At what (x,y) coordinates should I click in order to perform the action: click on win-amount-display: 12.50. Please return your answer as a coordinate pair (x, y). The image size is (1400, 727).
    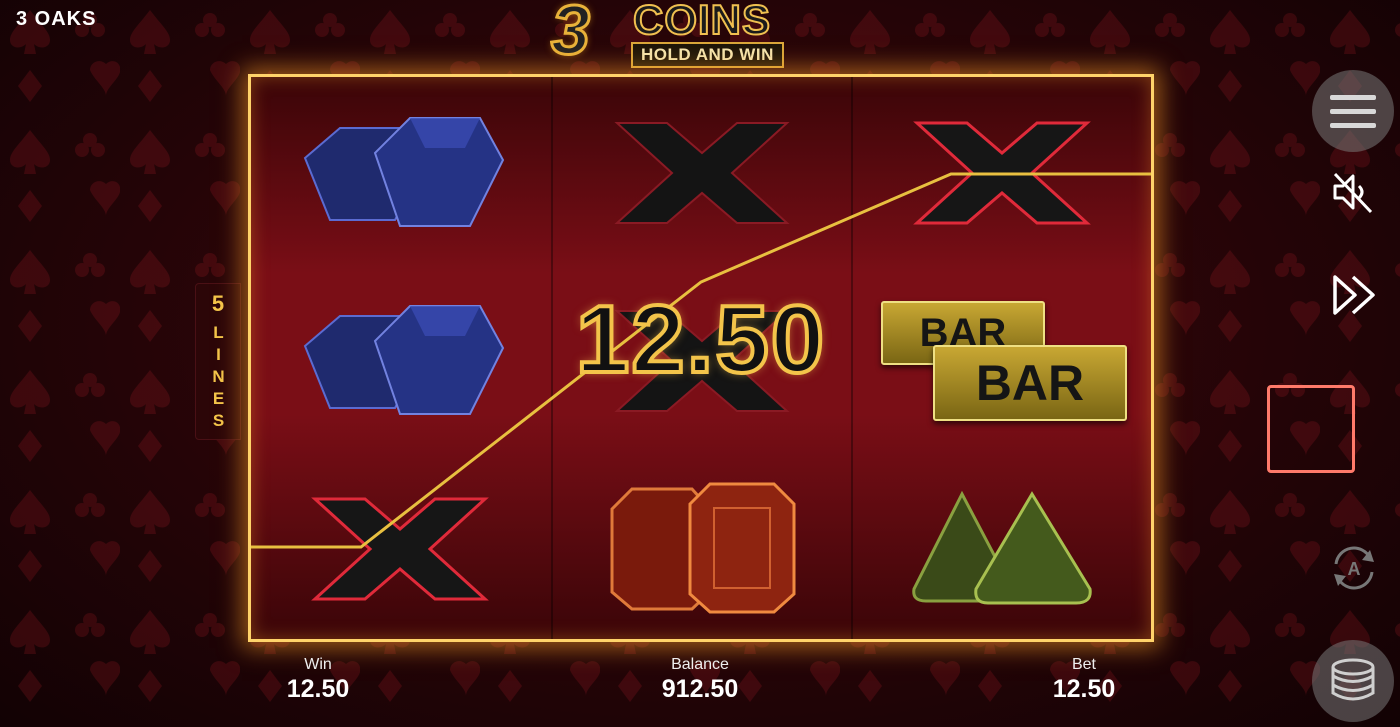
    Looking at the image, I should click on (700, 339).